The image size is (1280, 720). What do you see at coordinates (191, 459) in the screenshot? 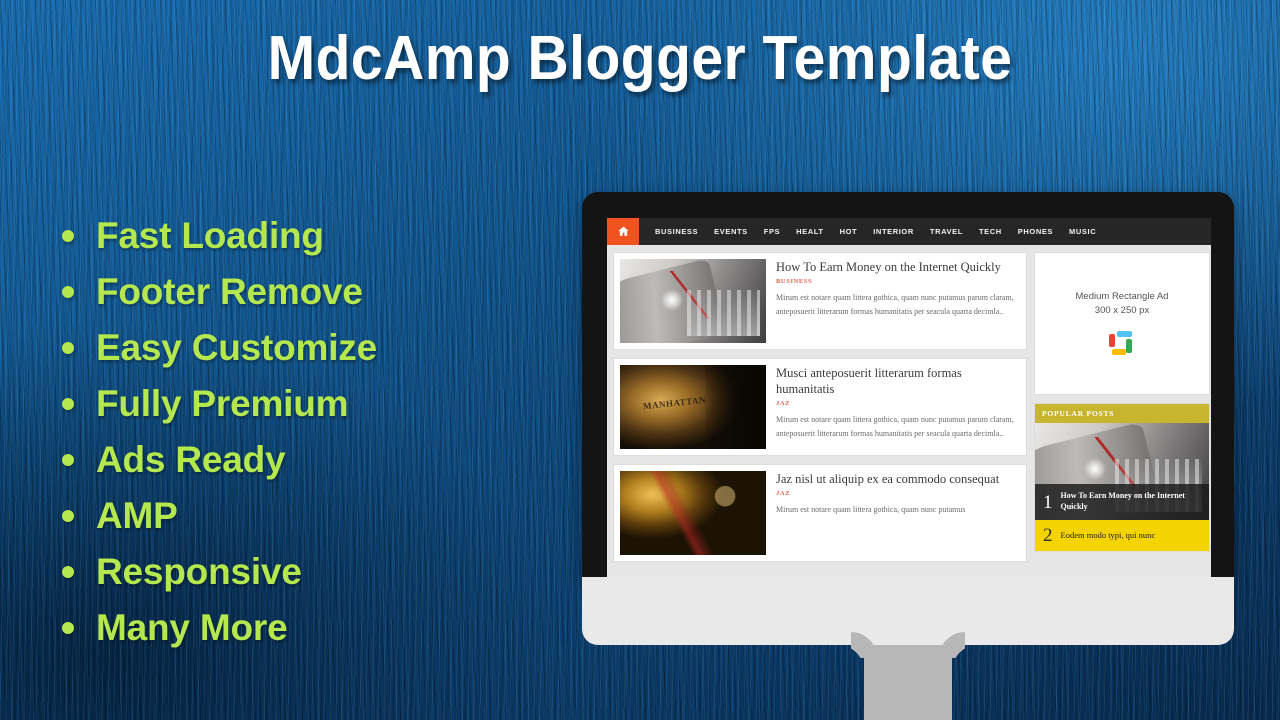
I see `feature-label: Ads Ready` at bounding box center [191, 459].